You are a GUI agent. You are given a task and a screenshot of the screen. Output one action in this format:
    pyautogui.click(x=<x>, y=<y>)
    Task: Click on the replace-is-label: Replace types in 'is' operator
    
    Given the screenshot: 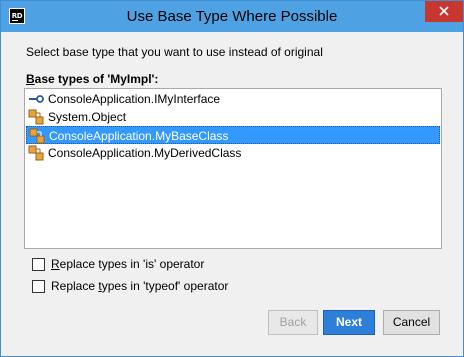 What is the action you would take?
    pyautogui.click(x=127, y=264)
    